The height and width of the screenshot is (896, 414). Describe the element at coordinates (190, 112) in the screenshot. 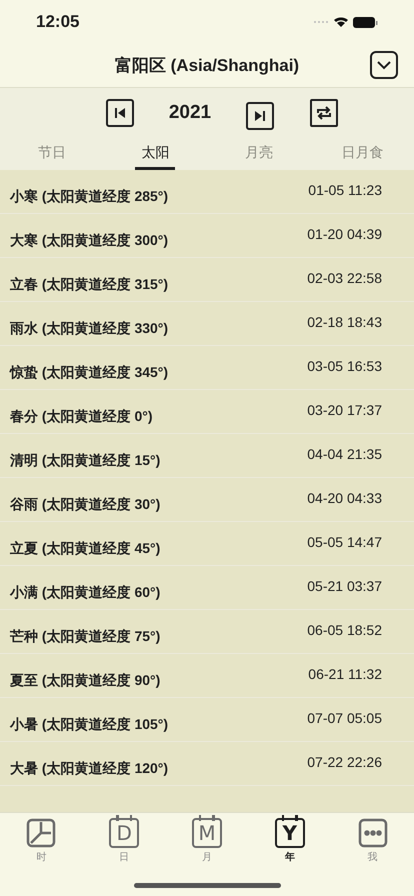

I see `year-label: 2021` at that location.